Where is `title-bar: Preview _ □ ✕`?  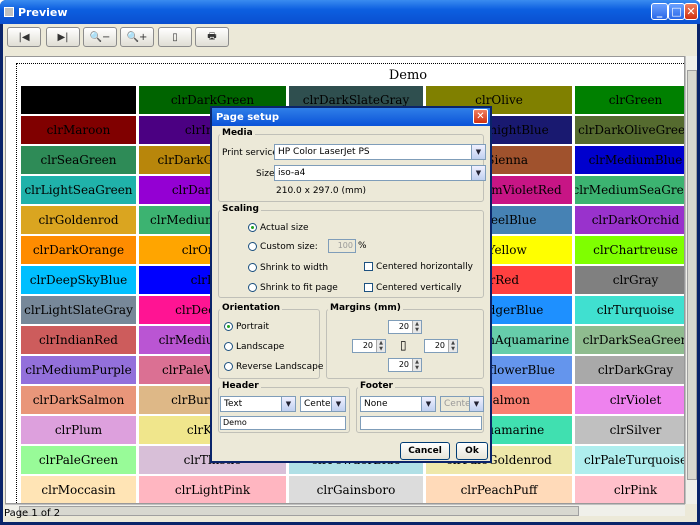 title-bar: Preview _ □ ✕ is located at coordinates (350, 12).